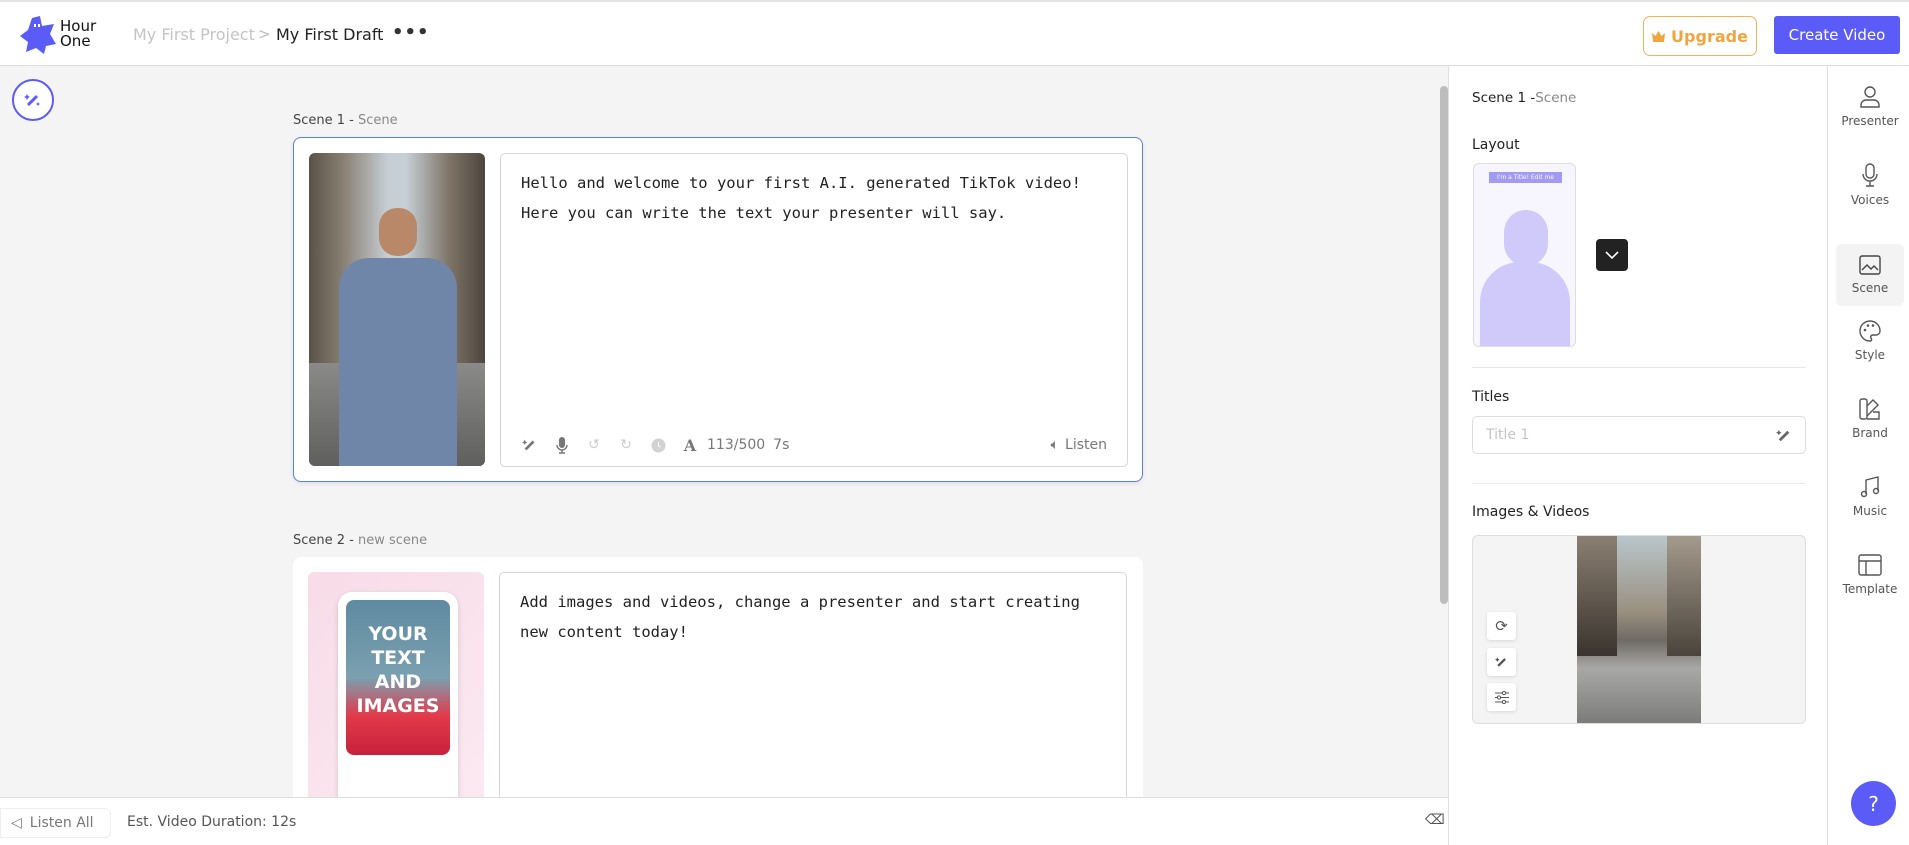 This screenshot has height=845, width=1909. What do you see at coordinates (1639, 435) in the screenshot?
I see `title-input: Title 1` at bounding box center [1639, 435].